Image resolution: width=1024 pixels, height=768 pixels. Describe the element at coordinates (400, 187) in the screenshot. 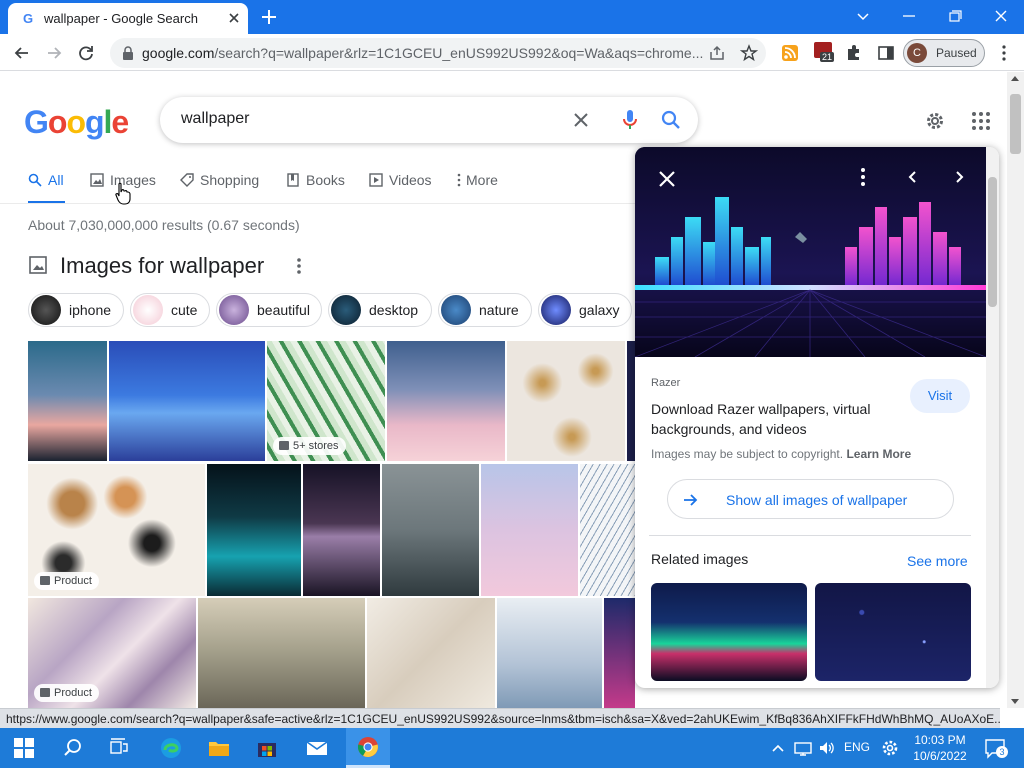

I see `tab-videos: Videos` at that location.